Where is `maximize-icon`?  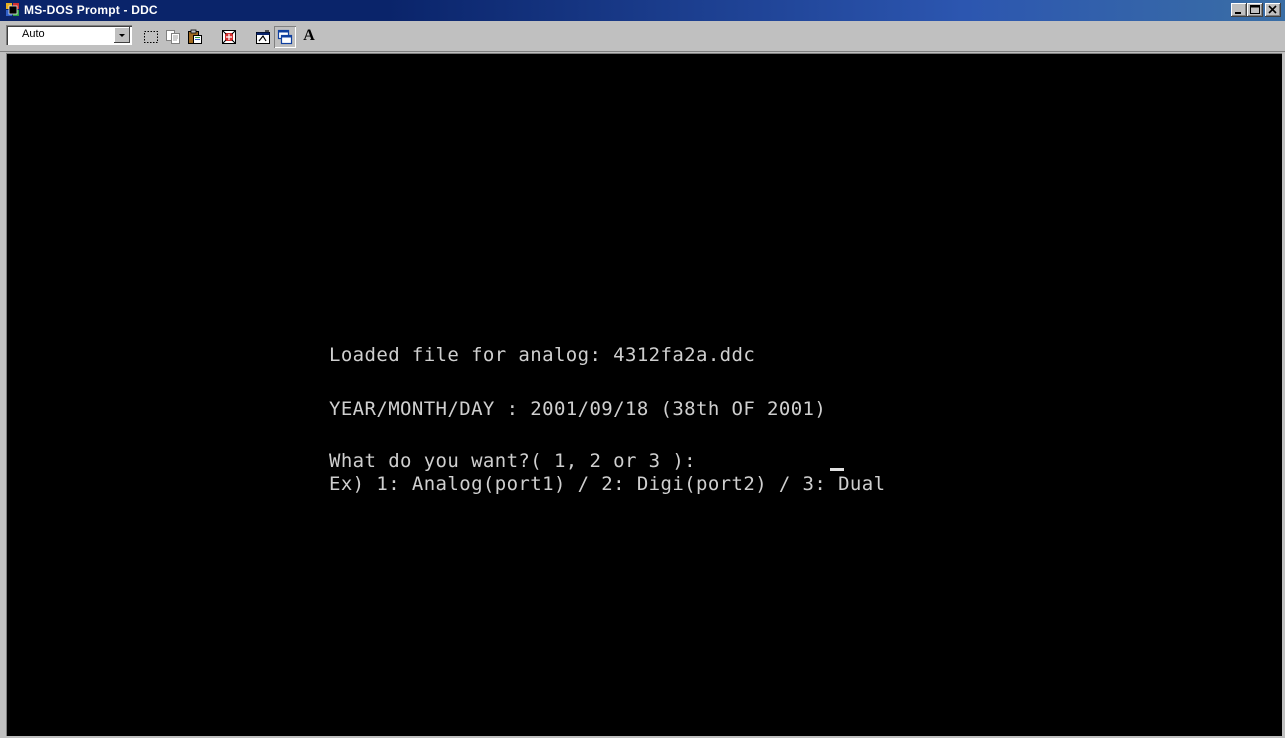
maximize-icon is located at coordinates (1255, 9).